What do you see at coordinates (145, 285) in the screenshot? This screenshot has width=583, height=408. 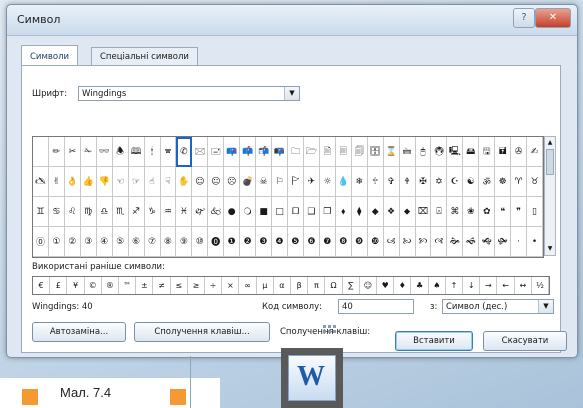 I see `recent-symbol-cell: ±` at bounding box center [145, 285].